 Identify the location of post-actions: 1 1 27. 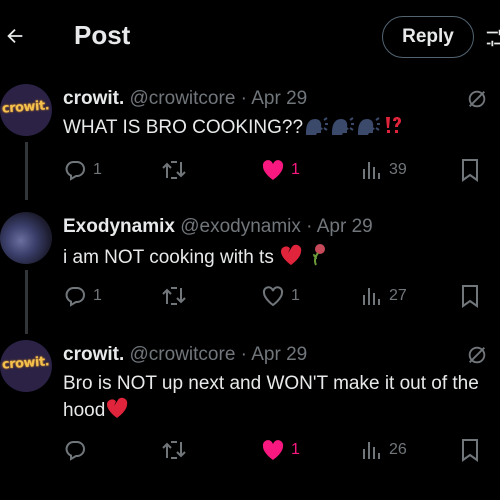
(281, 297).